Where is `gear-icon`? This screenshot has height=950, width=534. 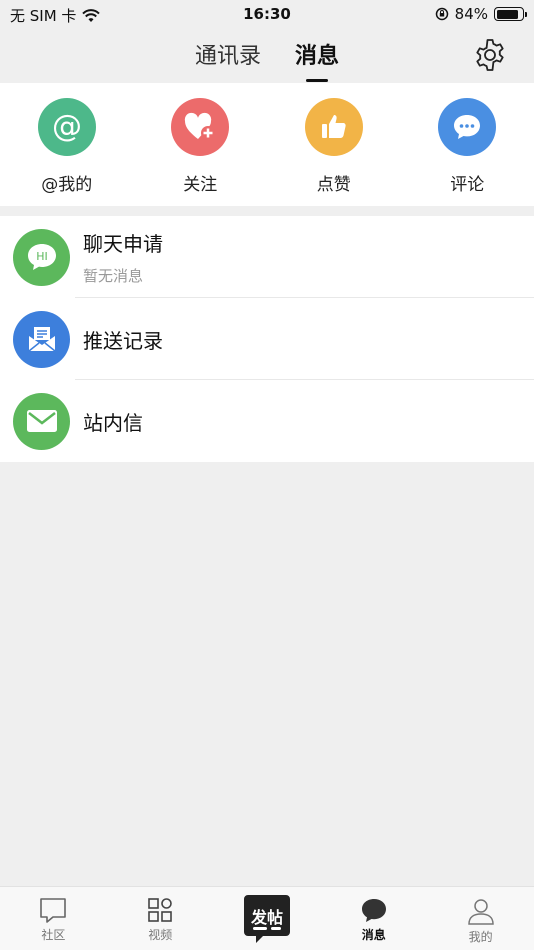
gear-icon is located at coordinates (490, 55).